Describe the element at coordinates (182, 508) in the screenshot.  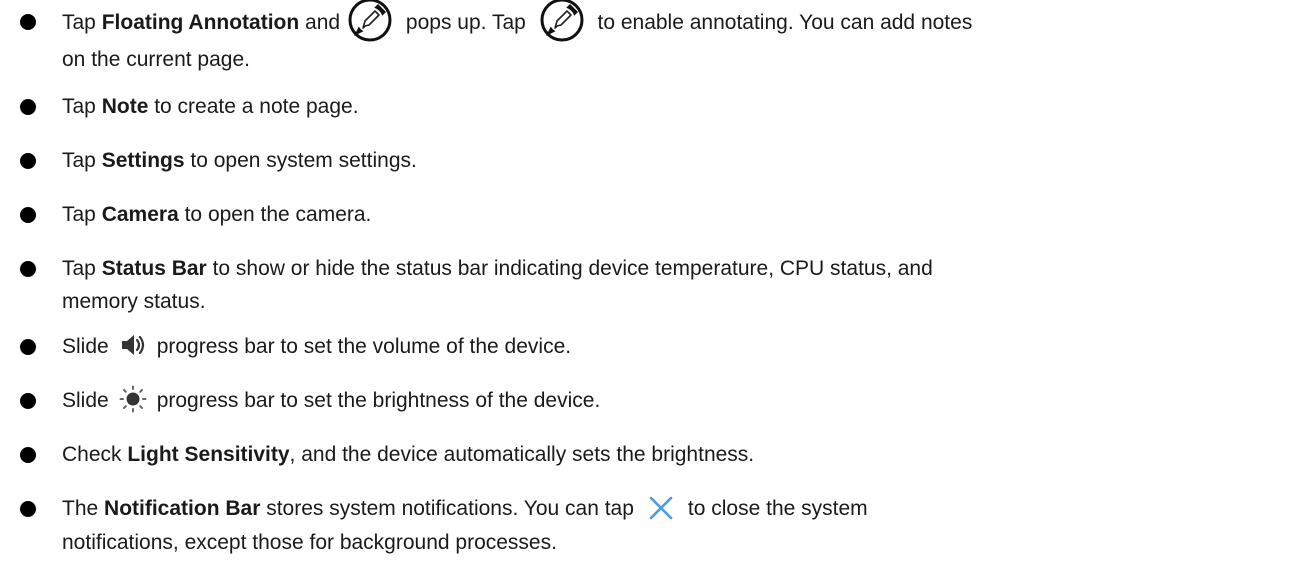
I see `bold-term: Notification Bar` at that location.